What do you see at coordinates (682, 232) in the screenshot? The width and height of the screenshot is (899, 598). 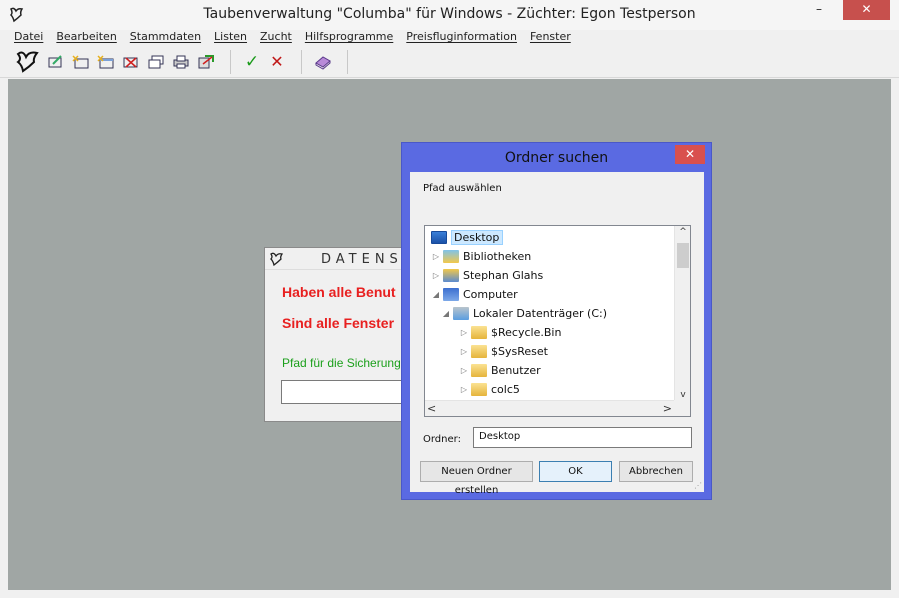 I see `scroll-up-icon: ^` at bounding box center [682, 232].